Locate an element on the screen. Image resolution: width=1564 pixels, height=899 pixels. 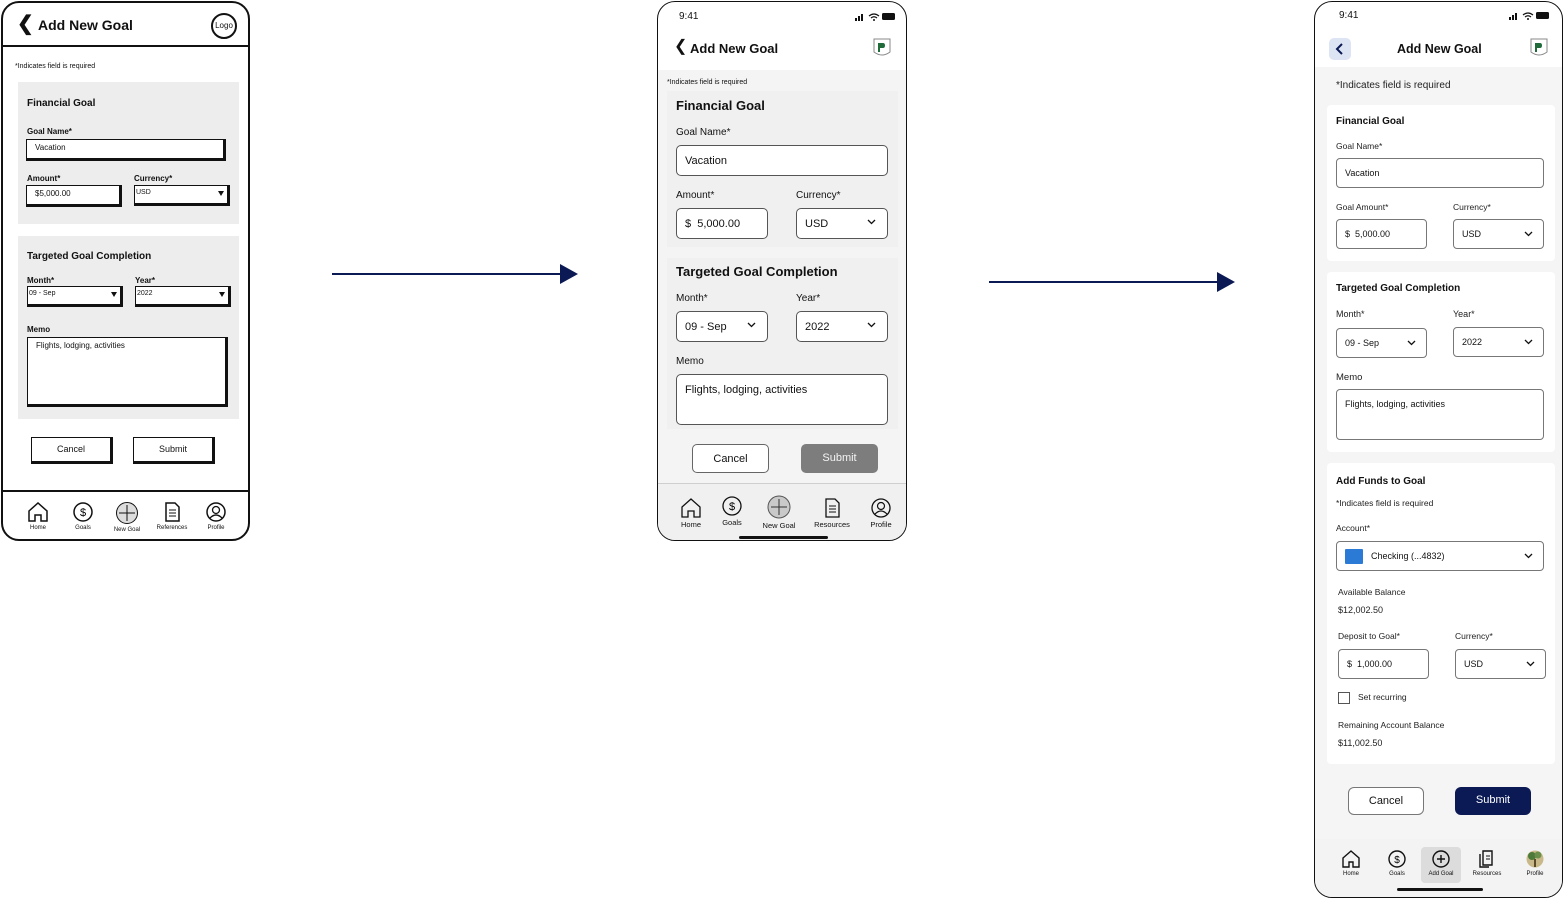
status-time: 9:41 is located at coordinates (1349, 15).